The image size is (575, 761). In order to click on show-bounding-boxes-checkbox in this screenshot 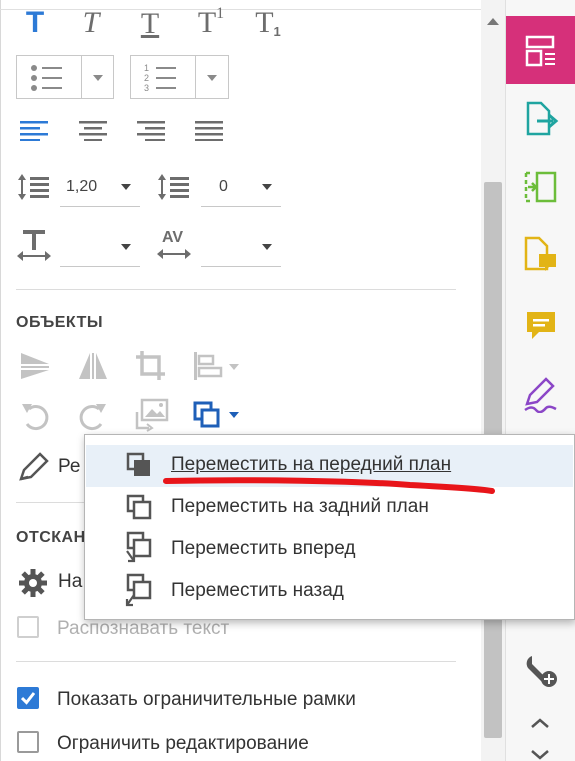, I will do `click(28, 698)`.